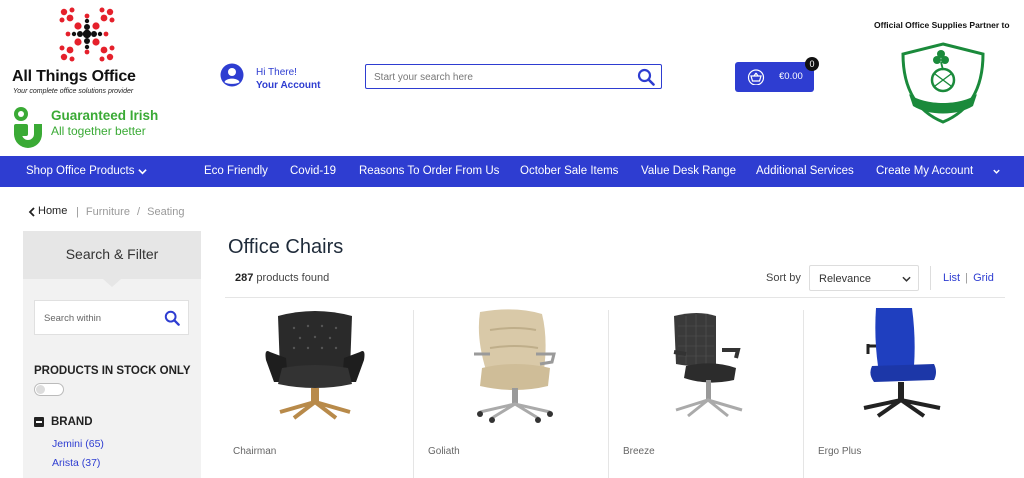 The height and width of the screenshot is (478, 1024). What do you see at coordinates (313, 171) in the screenshot?
I see `nav-item-covid-19: Covid-19` at bounding box center [313, 171].